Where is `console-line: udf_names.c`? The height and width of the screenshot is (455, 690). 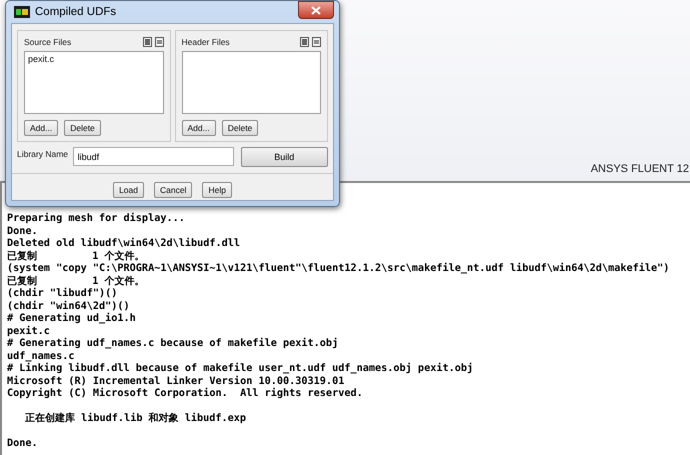
console-line: udf_names.c is located at coordinates (41, 356).